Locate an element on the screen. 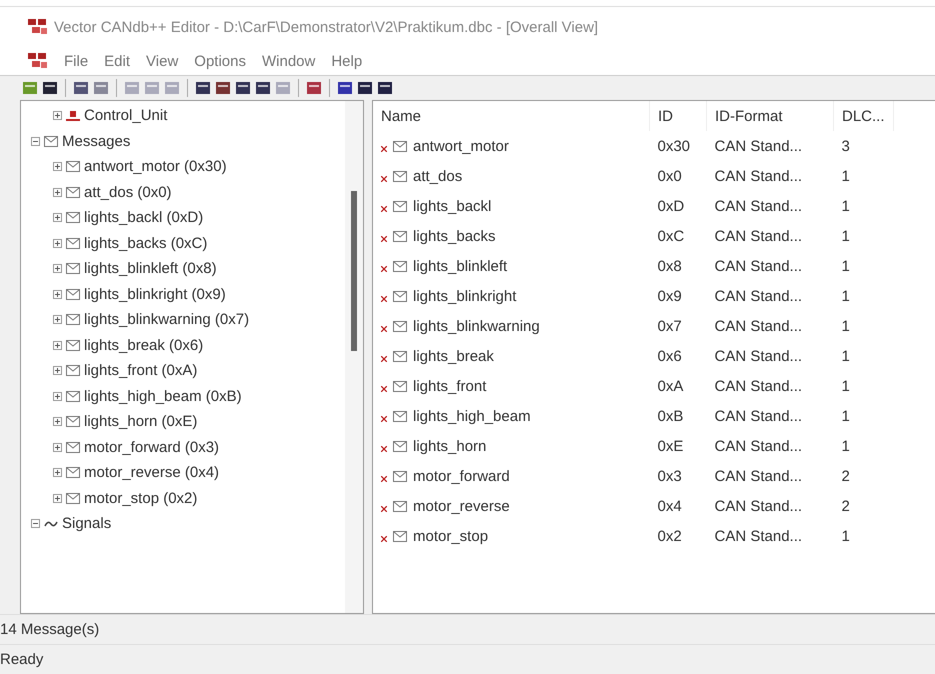 The height and width of the screenshot is (674, 935). table-cell: lights_blinkwarning is located at coordinates (476, 326).